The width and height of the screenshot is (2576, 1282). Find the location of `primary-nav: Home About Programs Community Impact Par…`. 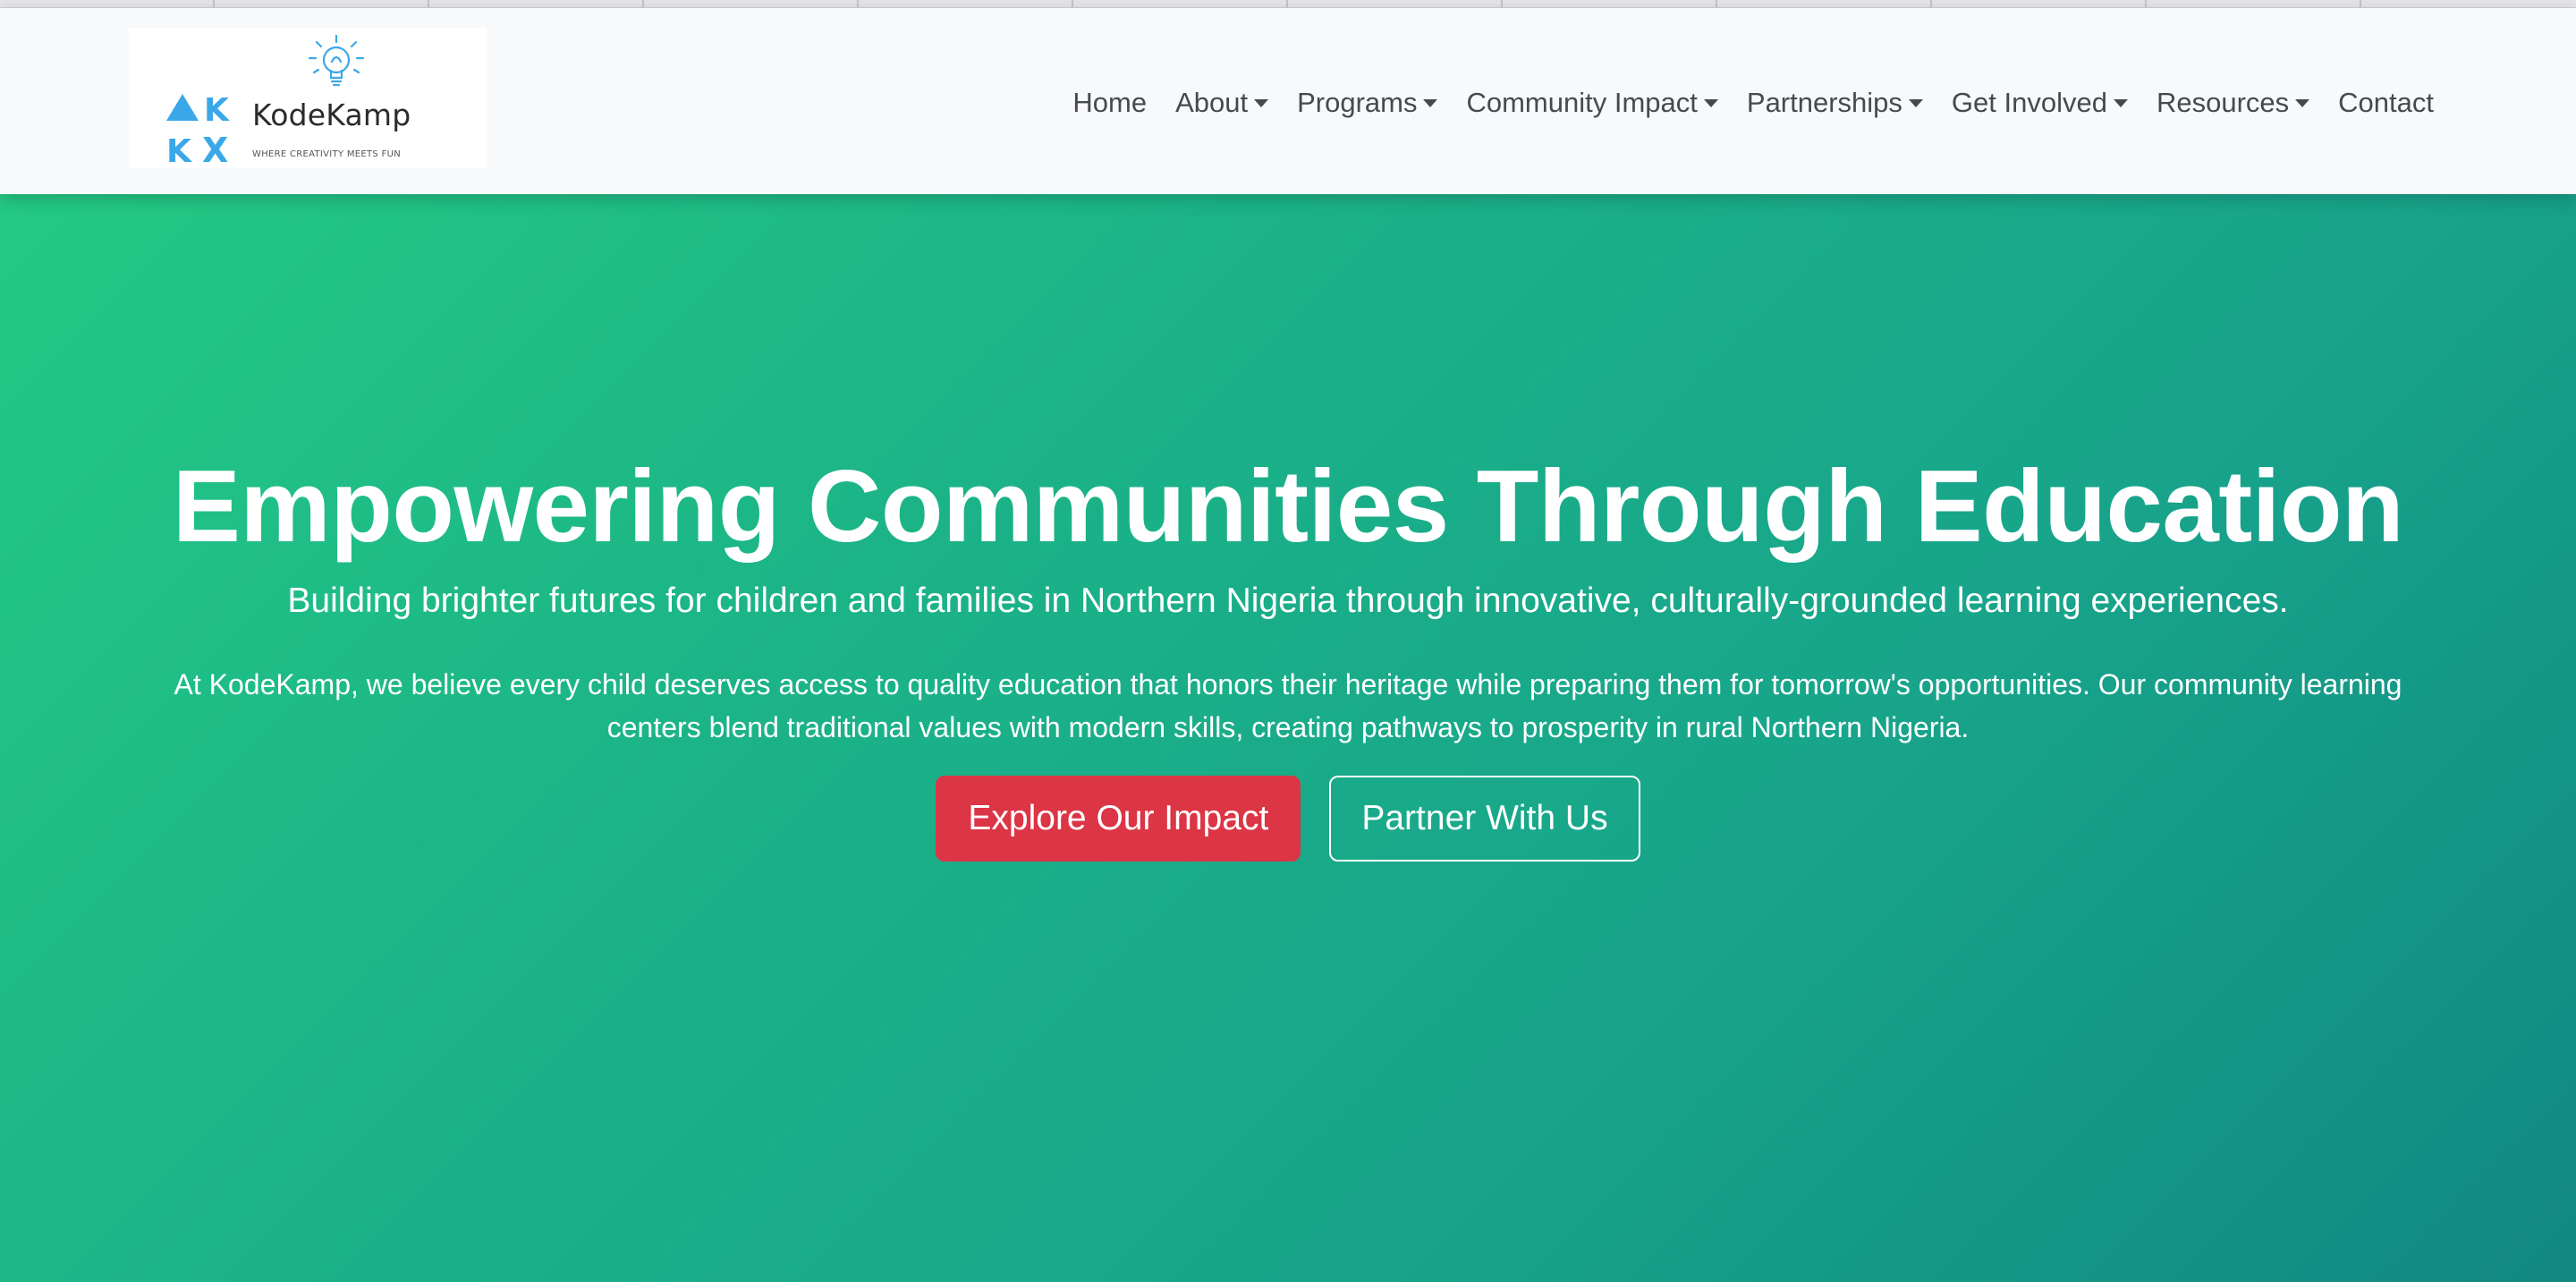

primary-nav: Home About Programs Community Impact Par… is located at coordinates (1753, 103).